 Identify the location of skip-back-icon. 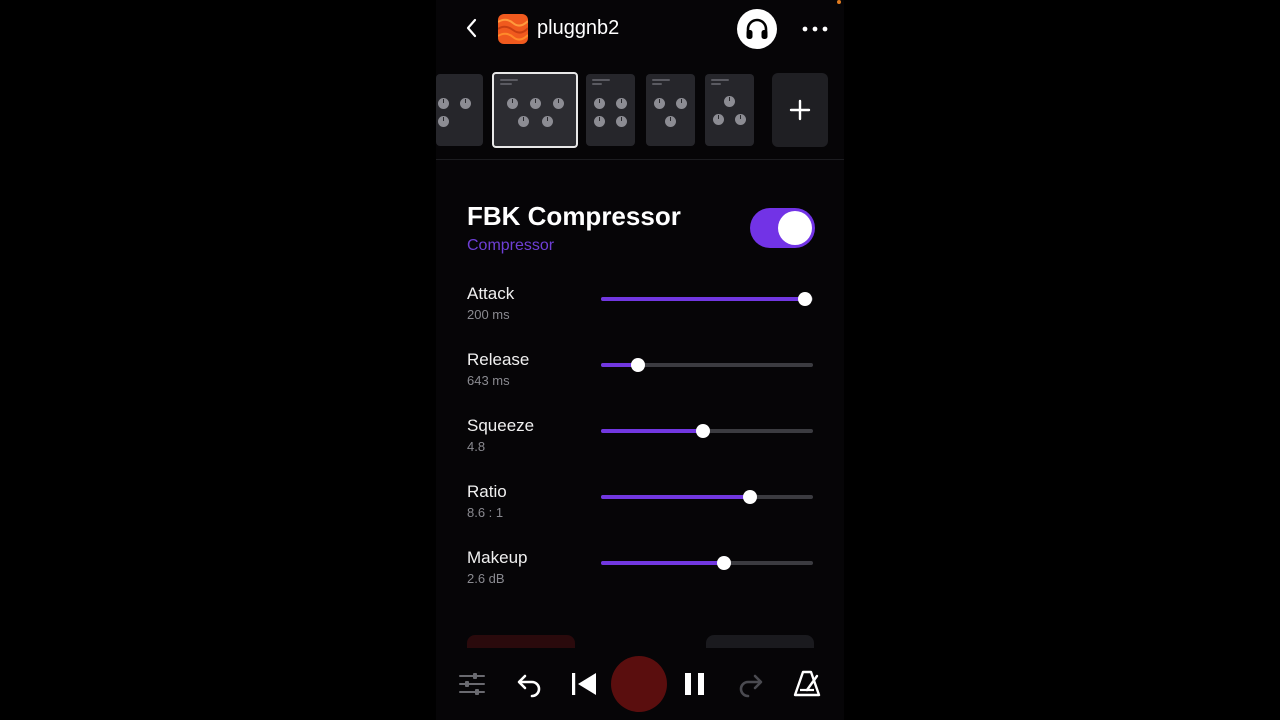
(584, 684).